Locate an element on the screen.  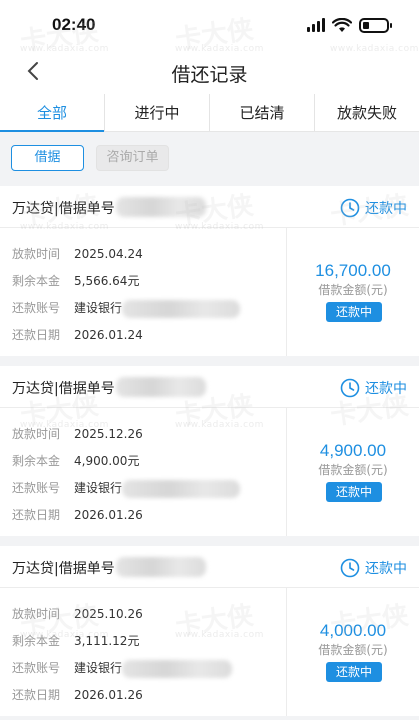
loan-time-row: 放款时间 2025.10.26 is located at coordinates (77, 614).